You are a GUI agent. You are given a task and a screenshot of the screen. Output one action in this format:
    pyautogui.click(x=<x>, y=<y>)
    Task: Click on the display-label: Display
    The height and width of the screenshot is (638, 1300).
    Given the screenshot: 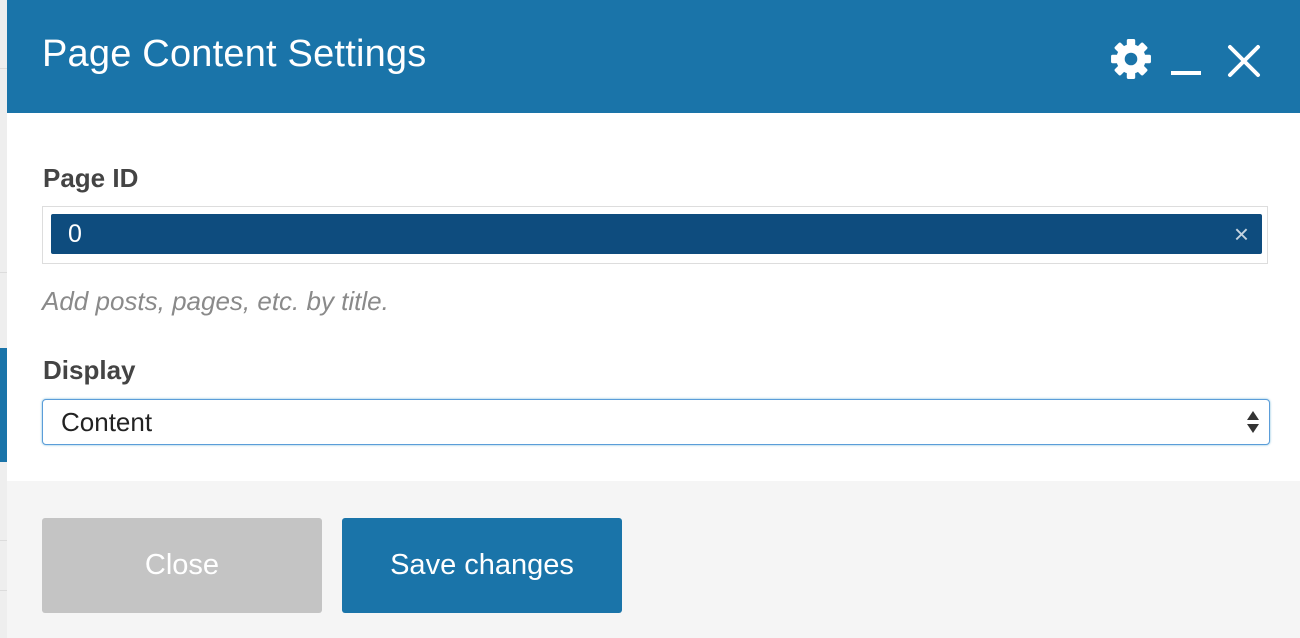 What is the action you would take?
    pyautogui.click(x=89, y=370)
    